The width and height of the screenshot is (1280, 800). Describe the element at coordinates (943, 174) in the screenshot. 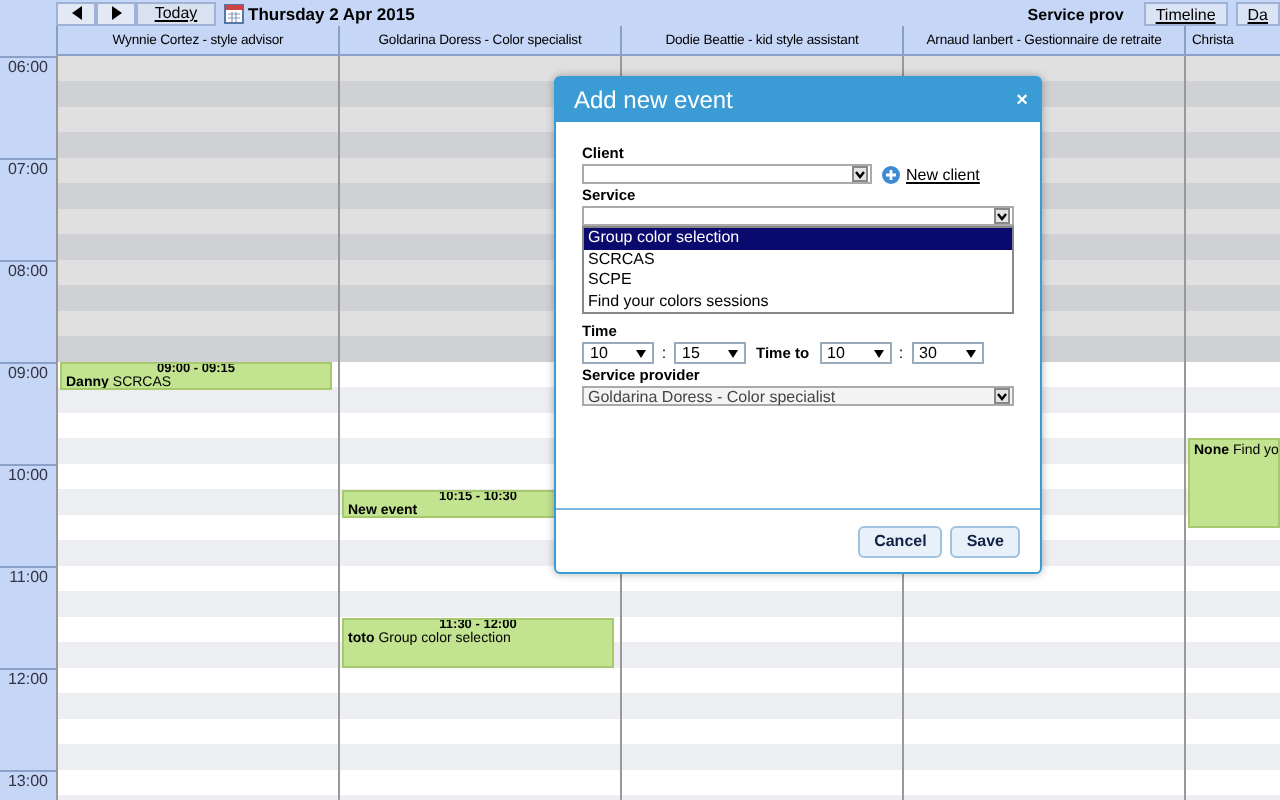

I see `new-client-link: New client` at that location.